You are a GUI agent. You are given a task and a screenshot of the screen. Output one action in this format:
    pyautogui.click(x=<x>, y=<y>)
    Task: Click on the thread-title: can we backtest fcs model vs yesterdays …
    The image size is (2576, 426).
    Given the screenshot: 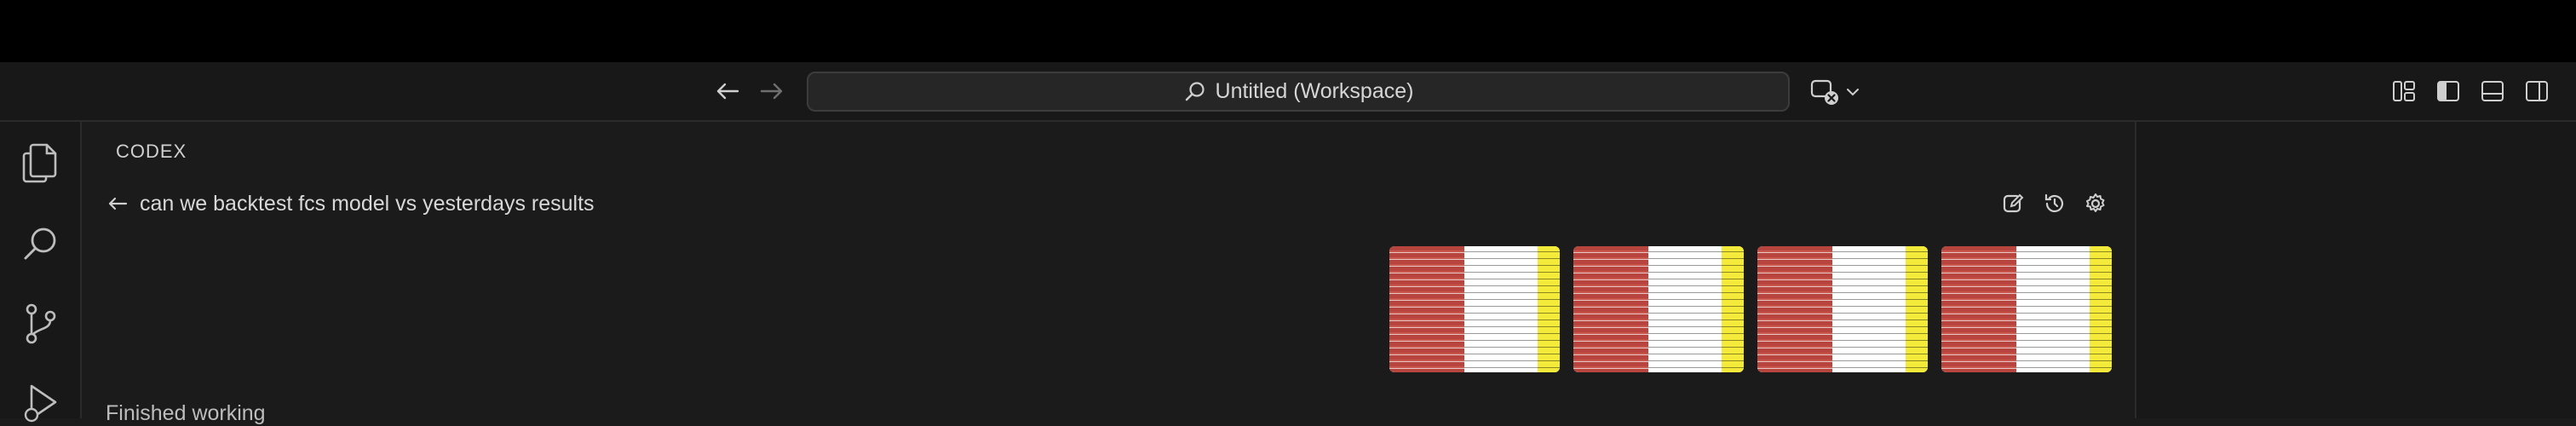 What is the action you would take?
    pyautogui.click(x=368, y=204)
    